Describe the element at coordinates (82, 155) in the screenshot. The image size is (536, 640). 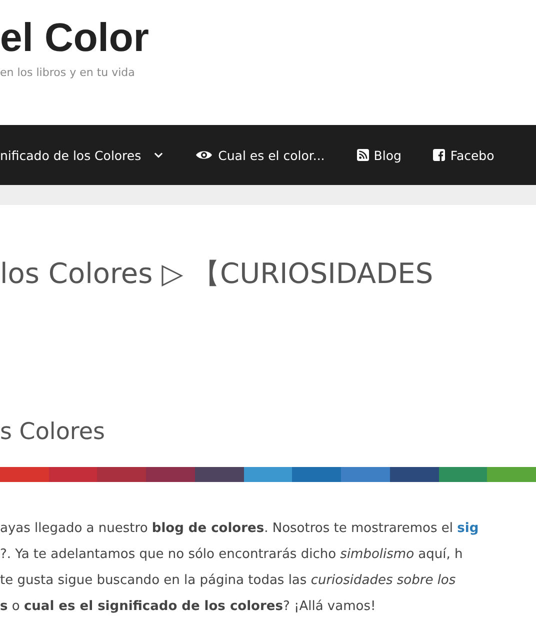
I see `nav-link: nificado de los Colores` at that location.